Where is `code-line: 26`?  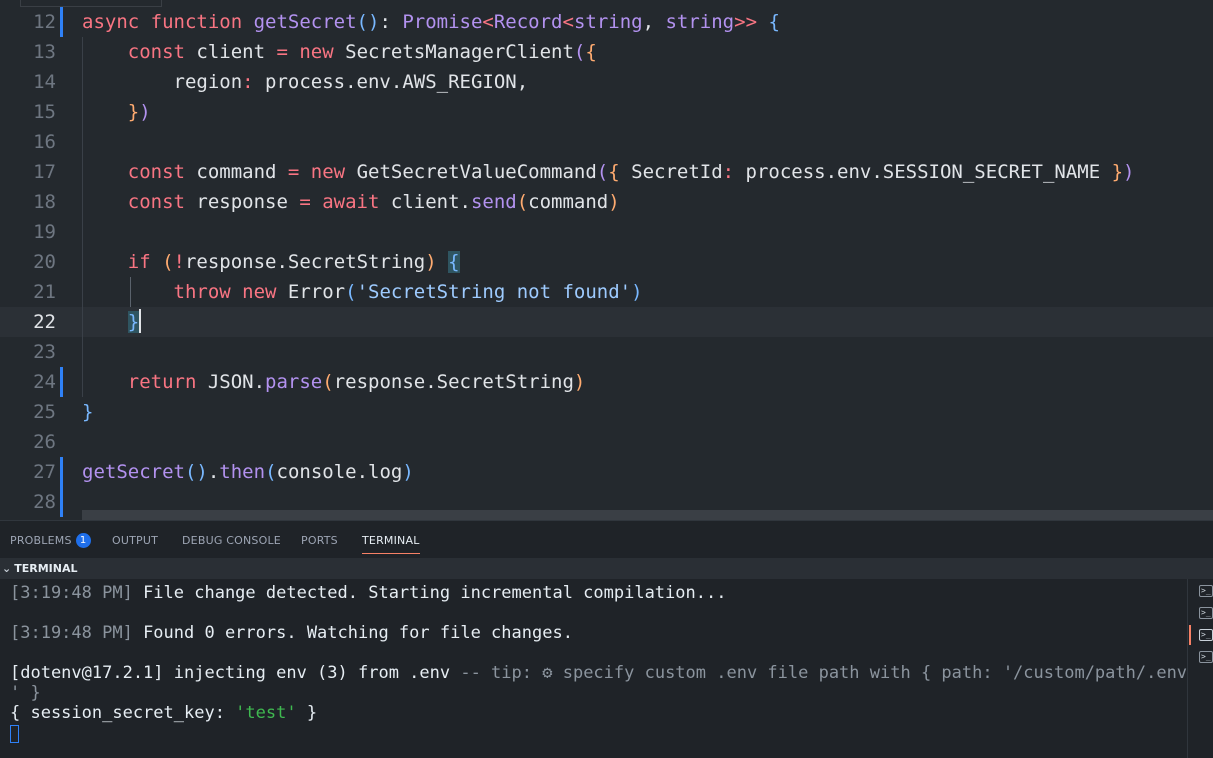 code-line: 26 is located at coordinates (606, 442).